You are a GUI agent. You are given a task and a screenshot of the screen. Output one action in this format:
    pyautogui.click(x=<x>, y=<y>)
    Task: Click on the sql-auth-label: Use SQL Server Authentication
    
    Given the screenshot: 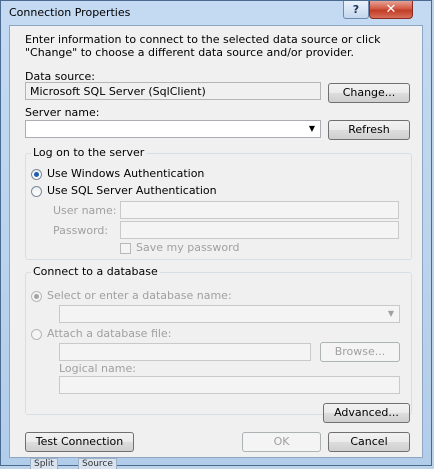 What is the action you would take?
    pyautogui.click(x=132, y=190)
    